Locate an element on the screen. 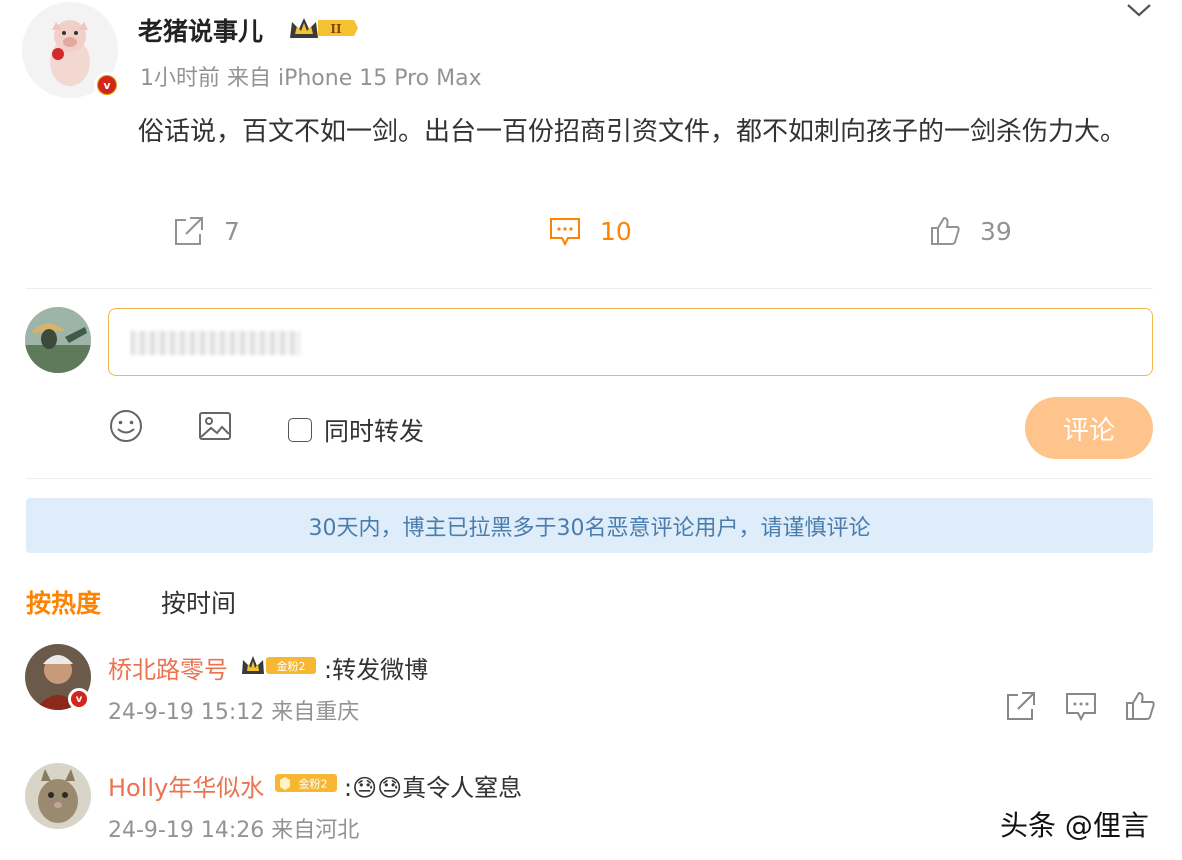 The width and height of the screenshot is (1182, 860). comment-button: 10 is located at coordinates (590, 231).